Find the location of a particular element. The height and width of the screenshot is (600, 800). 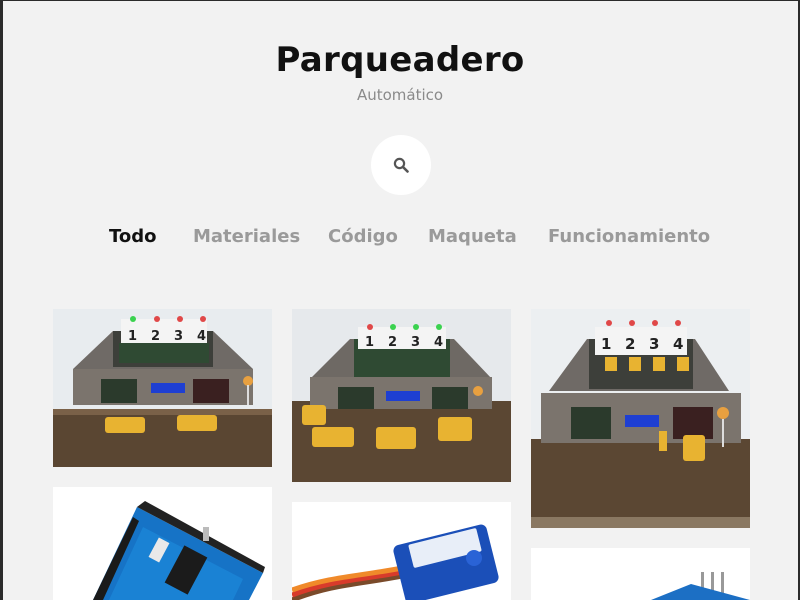

sensor-module-photo is located at coordinates (640, 574).